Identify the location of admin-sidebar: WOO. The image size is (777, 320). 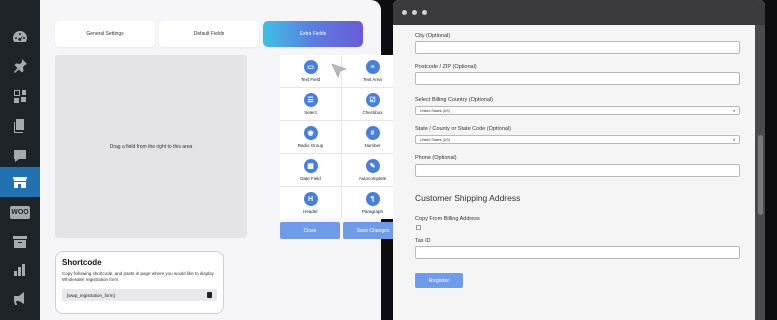
(20, 160).